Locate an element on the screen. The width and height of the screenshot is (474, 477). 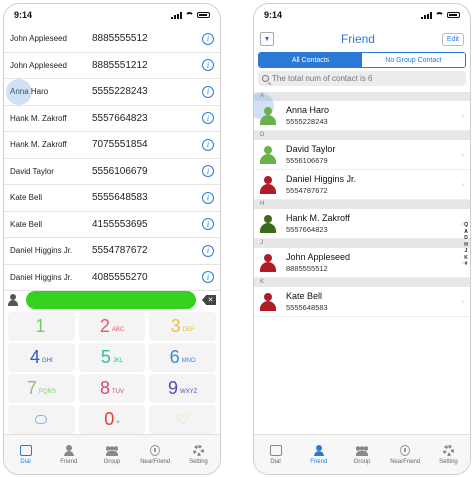
key-digit: 8 is located at coordinates (104, 388).